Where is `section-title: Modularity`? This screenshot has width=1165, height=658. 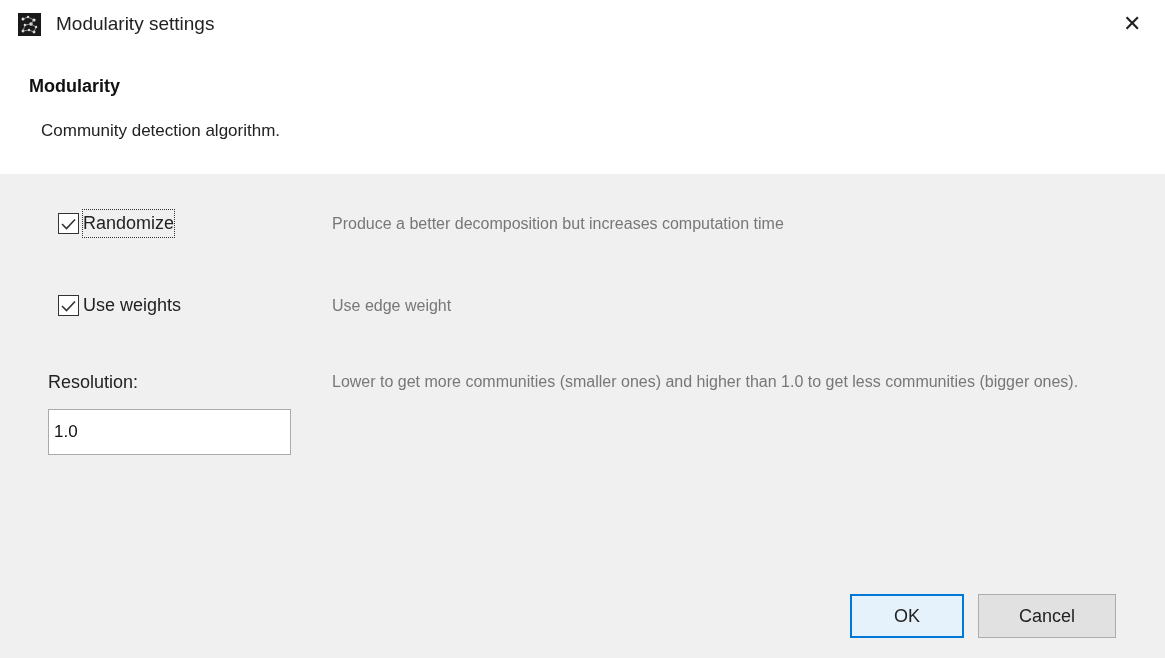
section-title: Modularity is located at coordinates (75, 86).